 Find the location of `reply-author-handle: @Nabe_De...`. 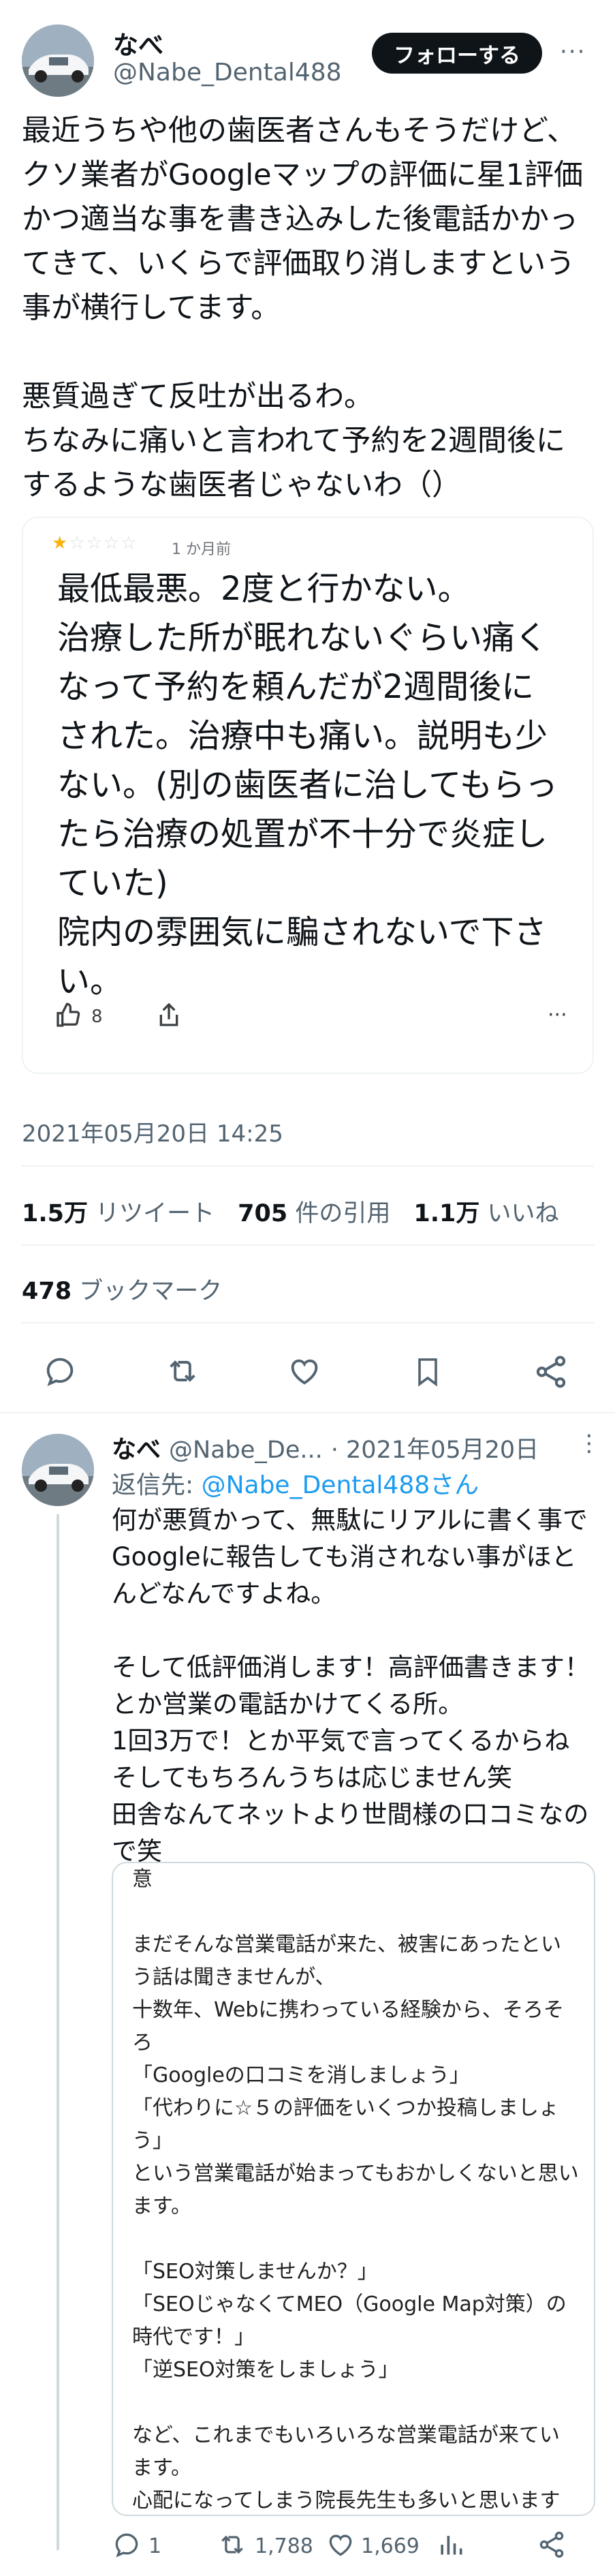

reply-author-handle: @Nabe_De... is located at coordinates (246, 1451).